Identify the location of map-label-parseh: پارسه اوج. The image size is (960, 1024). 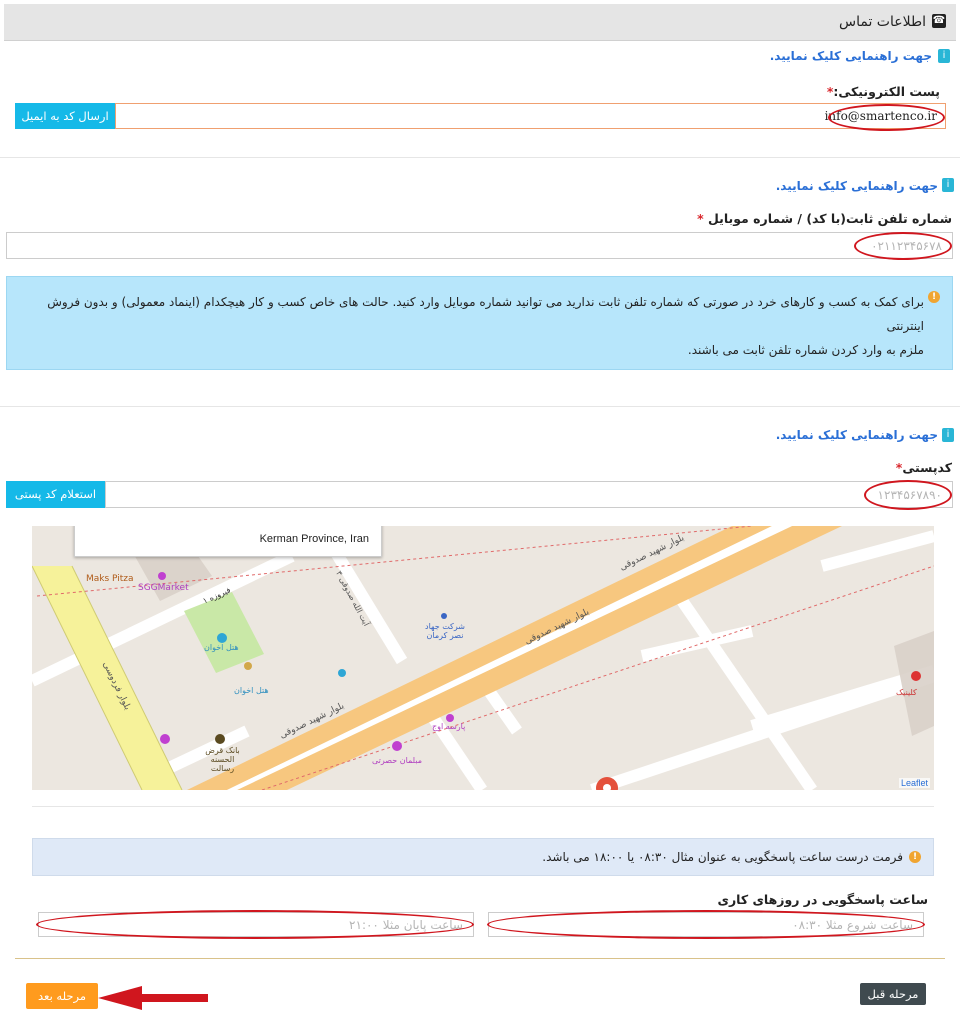
(449, 726).